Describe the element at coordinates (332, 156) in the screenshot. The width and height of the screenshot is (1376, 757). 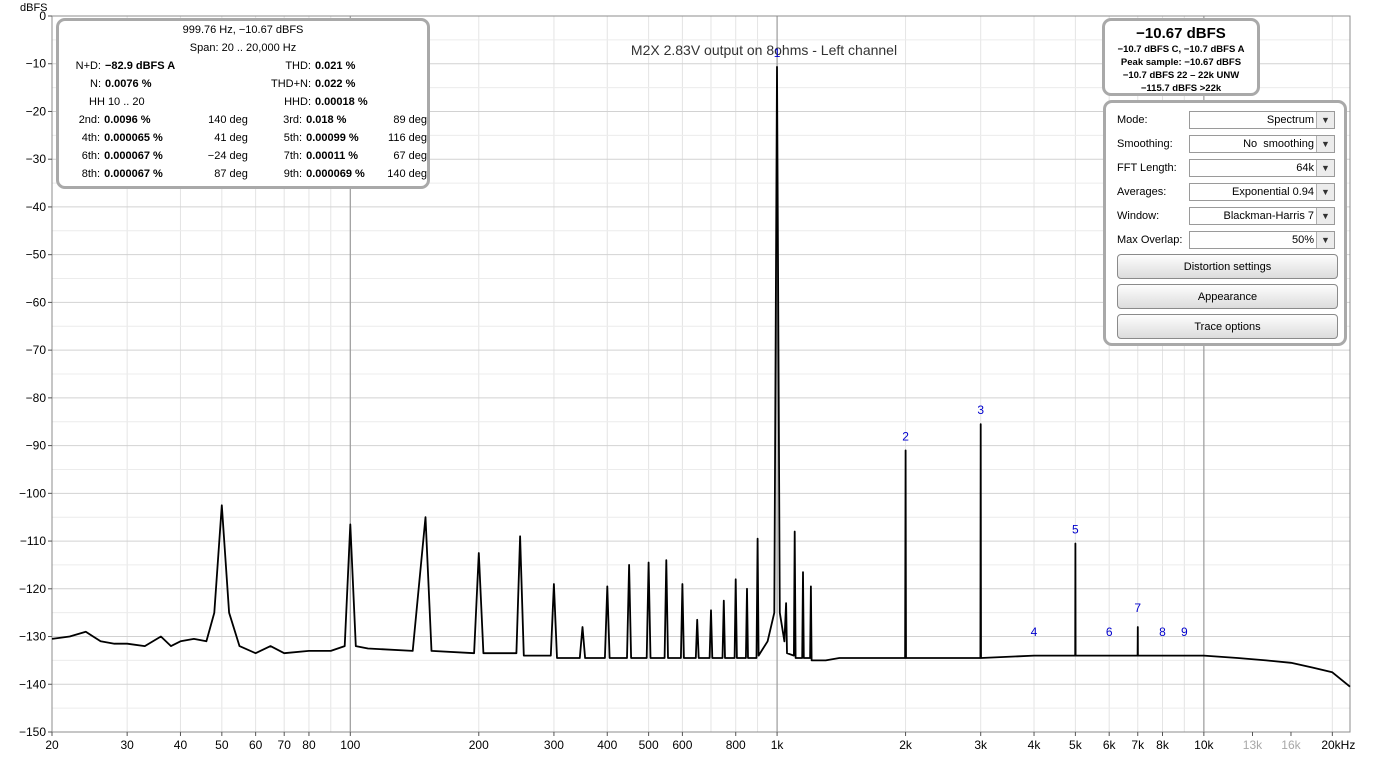
I see `harmonic-value: 0.00011 %` at that location.